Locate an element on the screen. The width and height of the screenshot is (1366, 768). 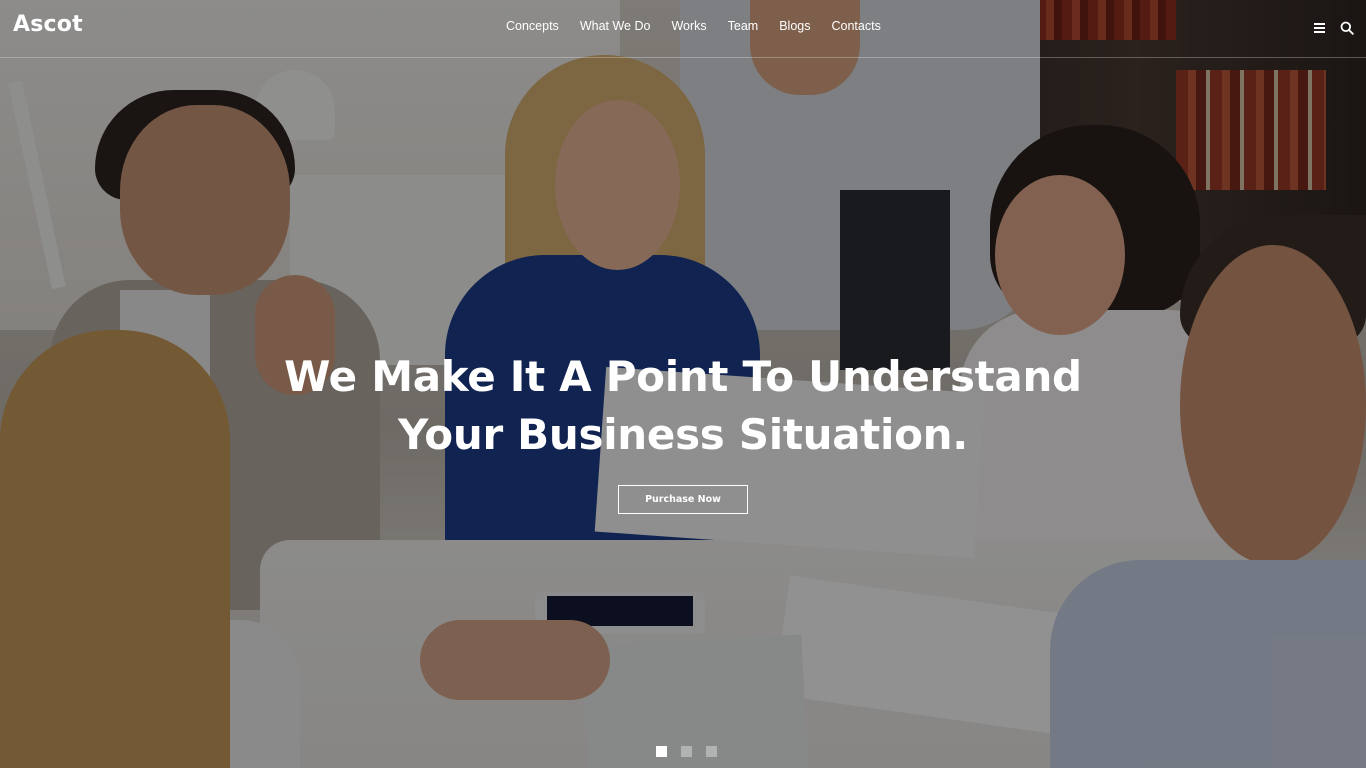
menu-icon is located at coordinates (1320, 27).